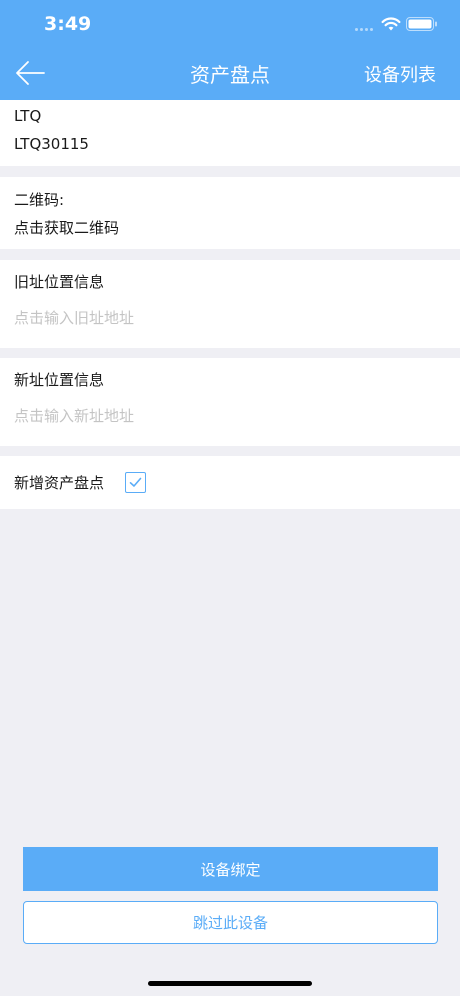 The image size is (460, 996). What do you see at coordinates (39, 200) in the screenshot?
I see `qrcode-label: 二维码:` at bounding box center [39, 200].